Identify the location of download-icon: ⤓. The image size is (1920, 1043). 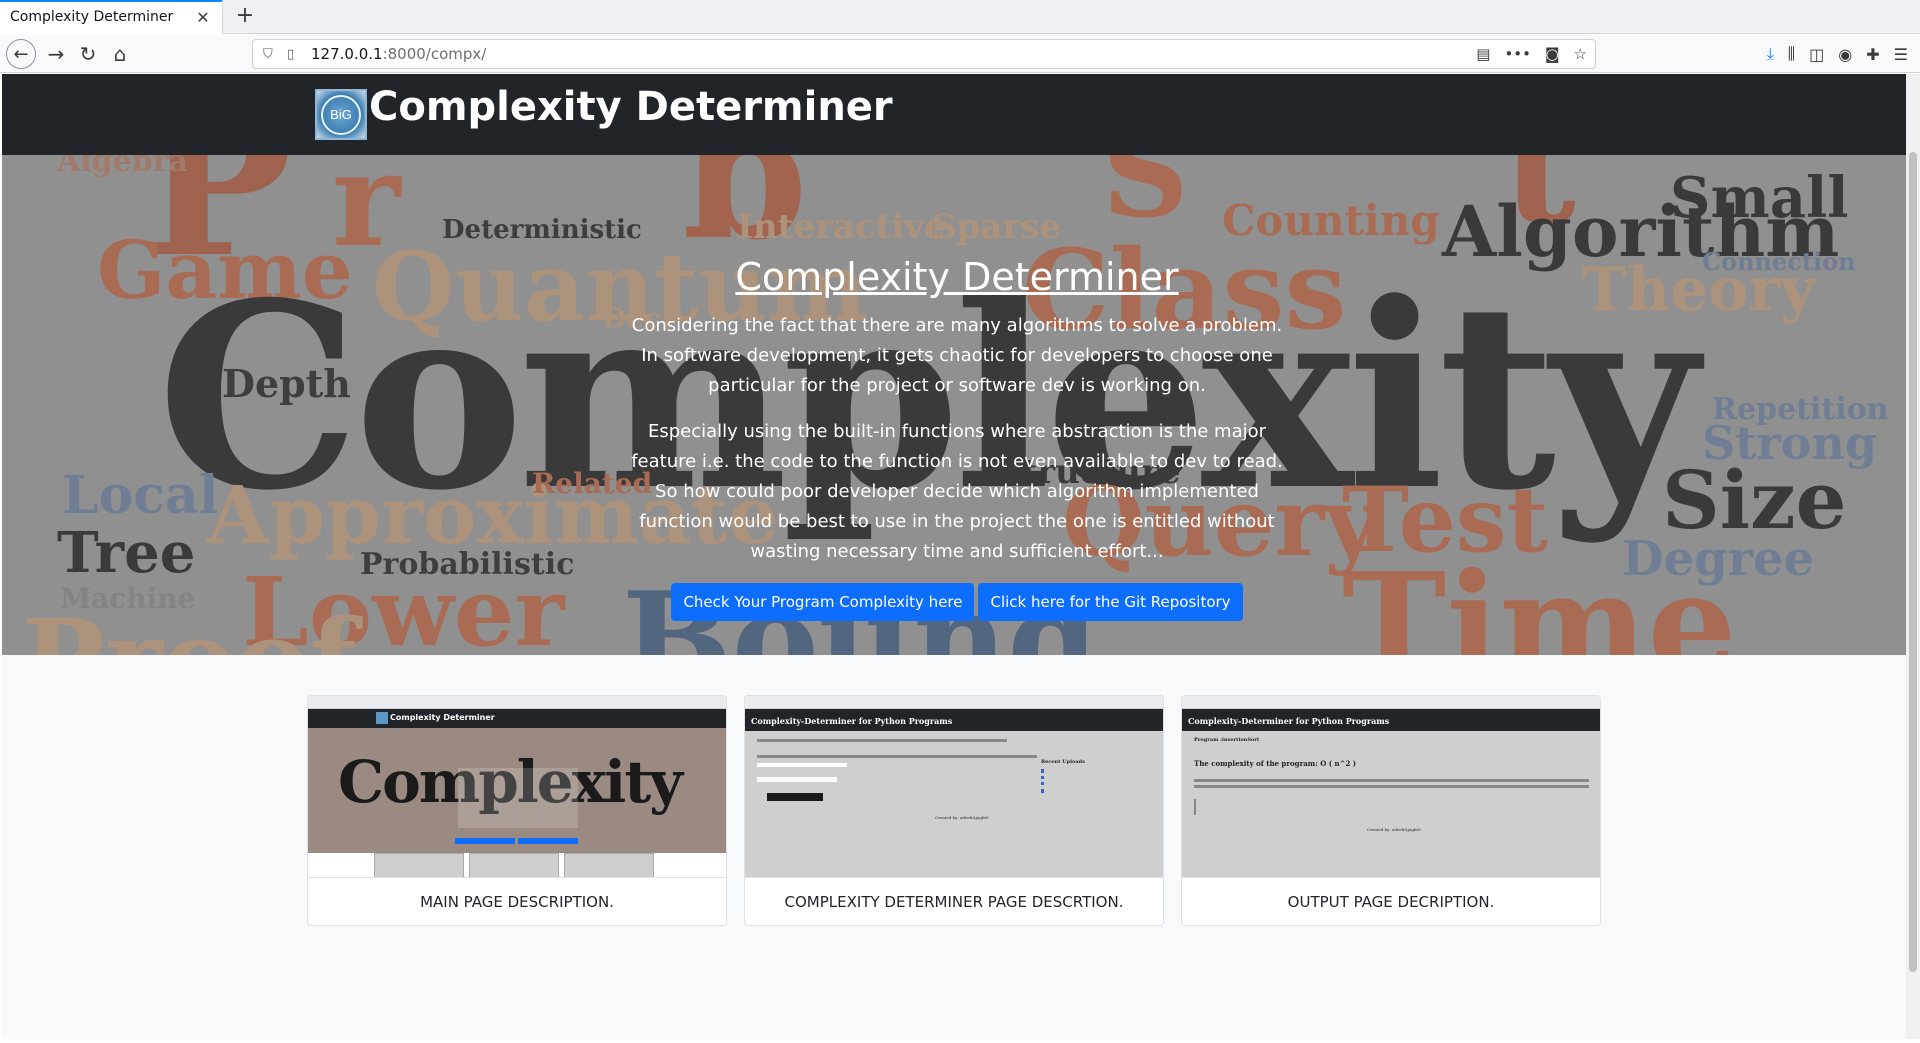
(1770, 54).